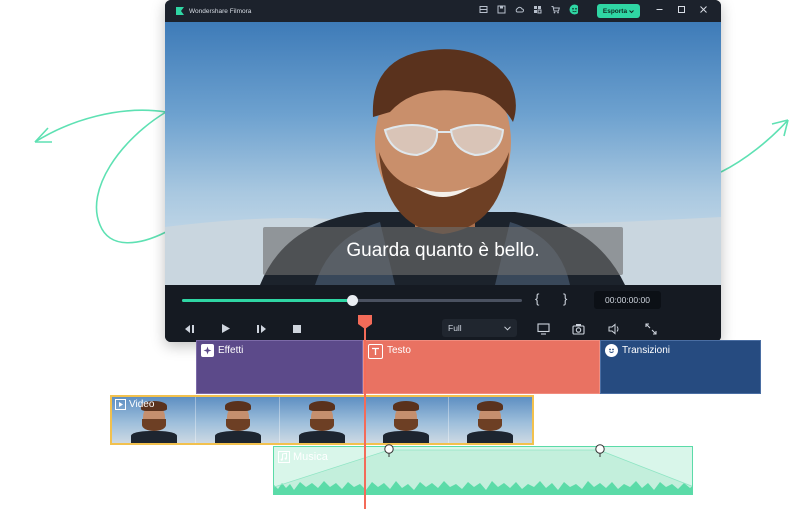  I want to click on audio-waveform, so click(483, 471).